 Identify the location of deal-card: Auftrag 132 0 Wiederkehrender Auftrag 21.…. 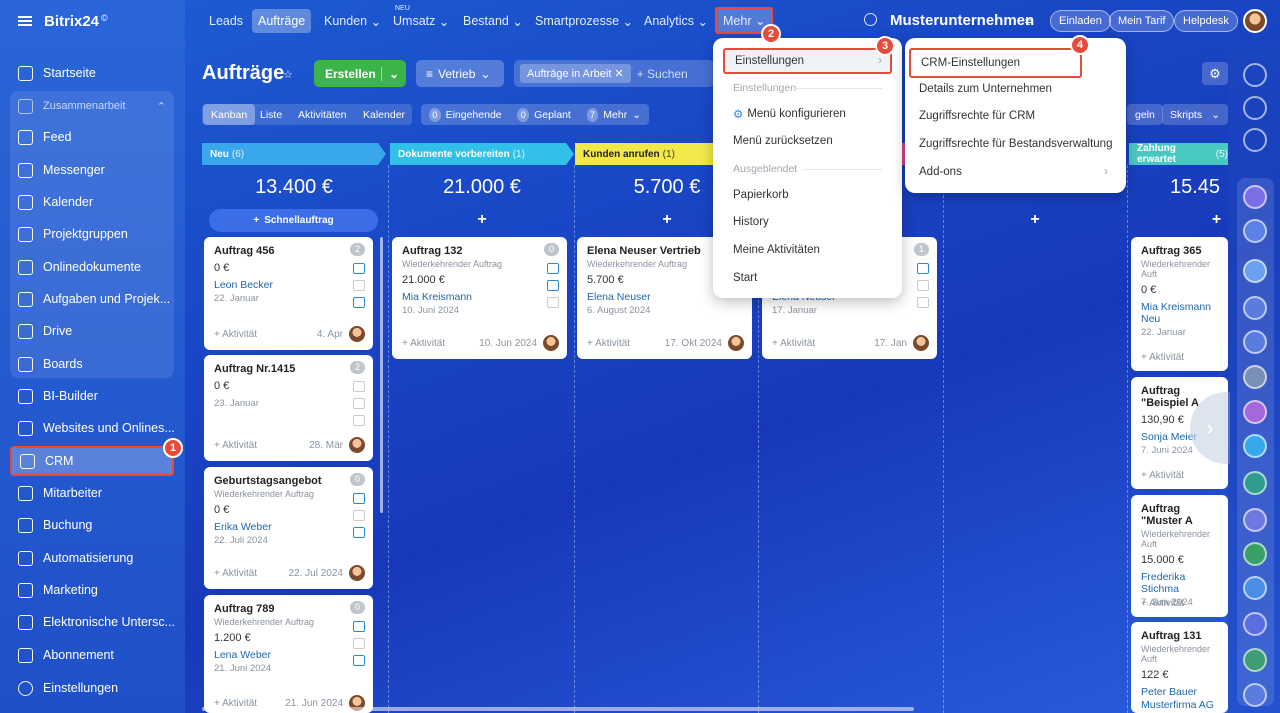
(479, 298).